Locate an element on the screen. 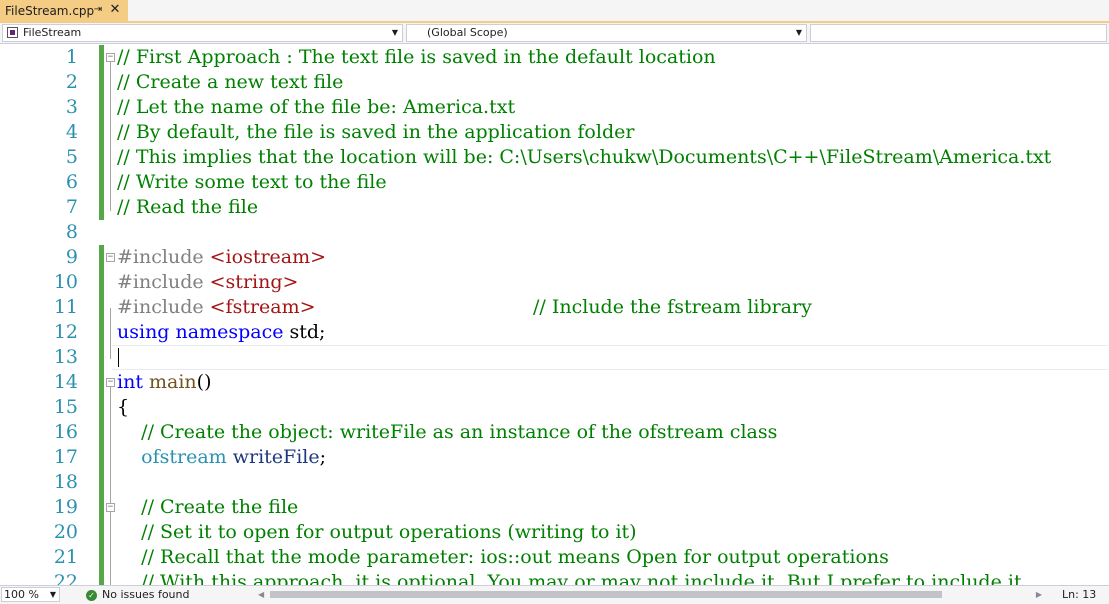 This screenshot has width=1109, height=604. scope-dropdown: (Global Scope) ▼ is located at coordinates (606, 33).